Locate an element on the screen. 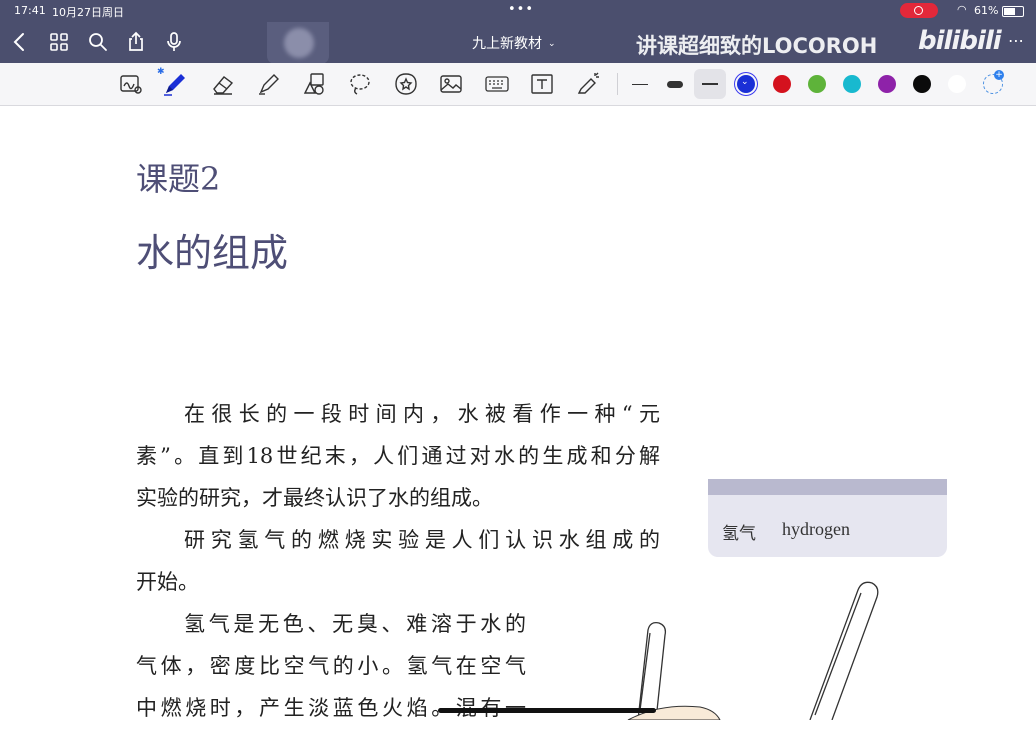 The width and height of the screenshot is (1036, 729). nav-bar: 九上新教材 ⌄ 讲课超细致的LOCOROH bilibili ⋯ is located at coordinates (518, 43).